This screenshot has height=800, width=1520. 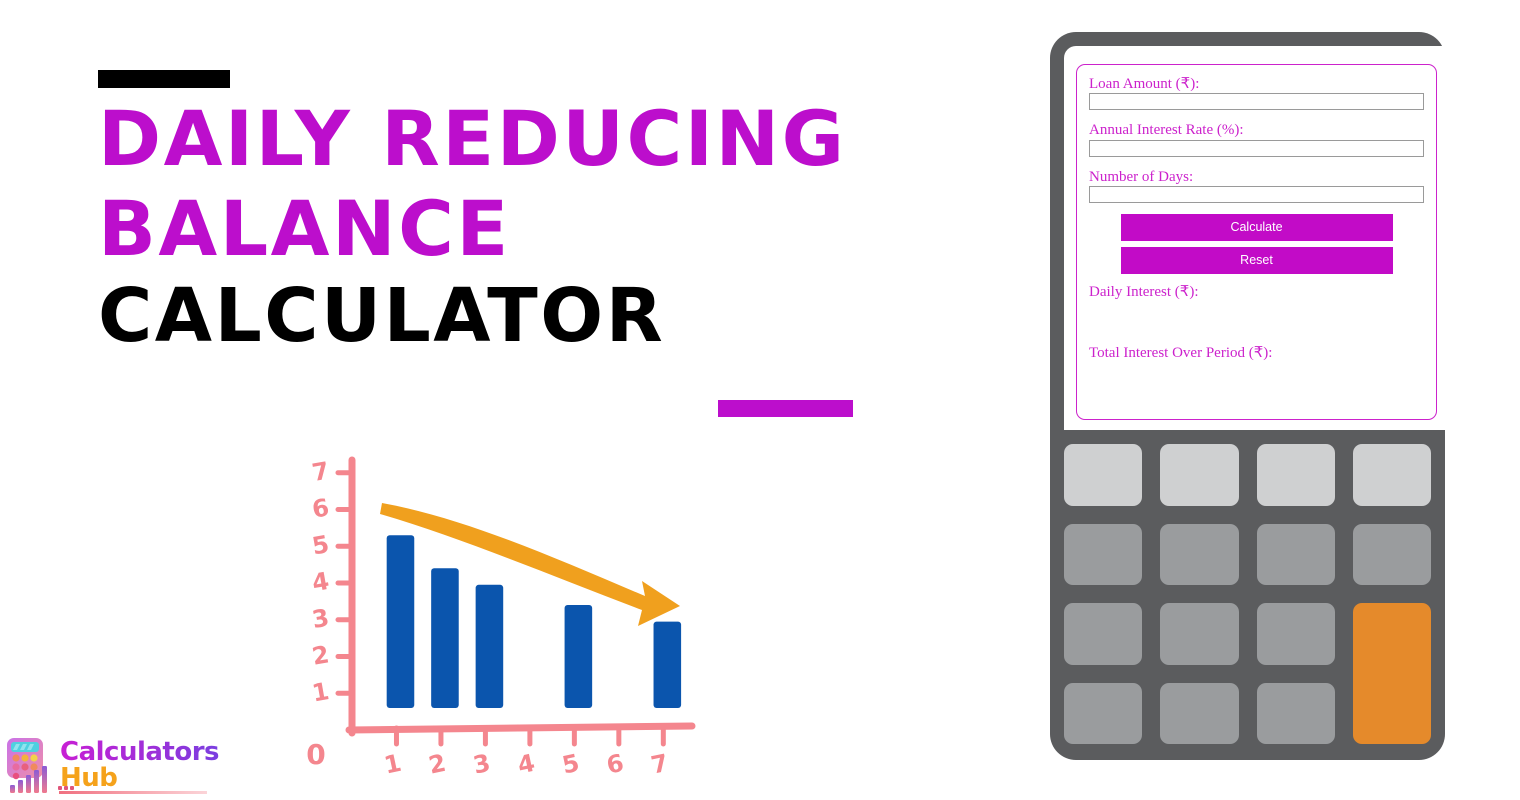 What do you see at coordinates (472, 138) in the screenshot?
I see `title-line-1: DAILY REDUCING` at bounding box center [472, 138].